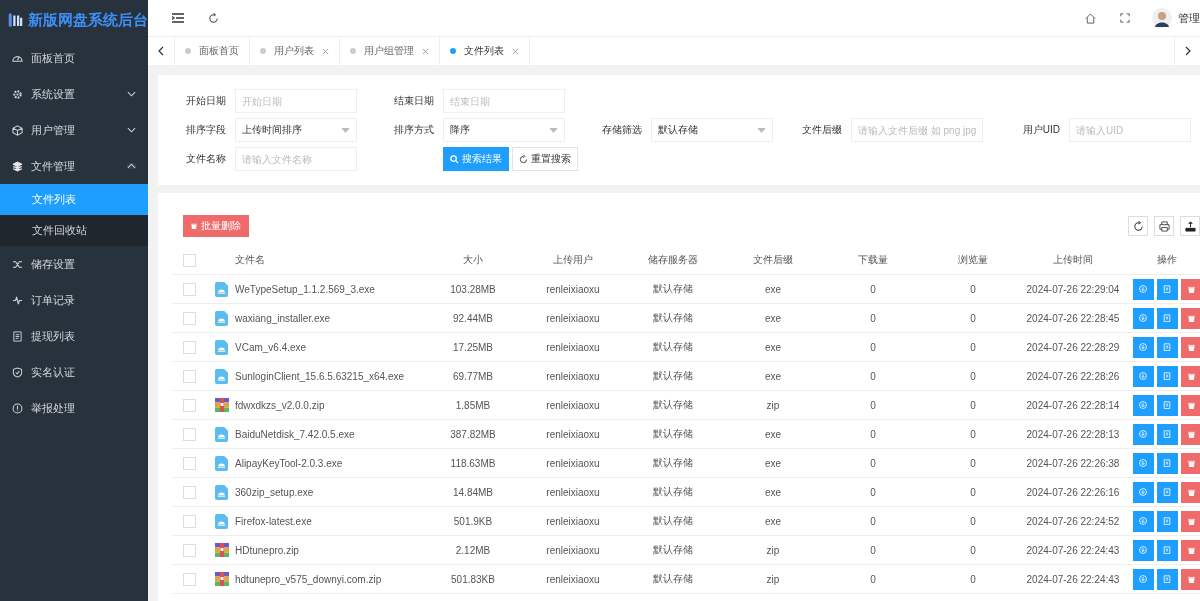  Describe the element at coordinates (17, 166) in the screenshot. I see `layers-icon` at that location.